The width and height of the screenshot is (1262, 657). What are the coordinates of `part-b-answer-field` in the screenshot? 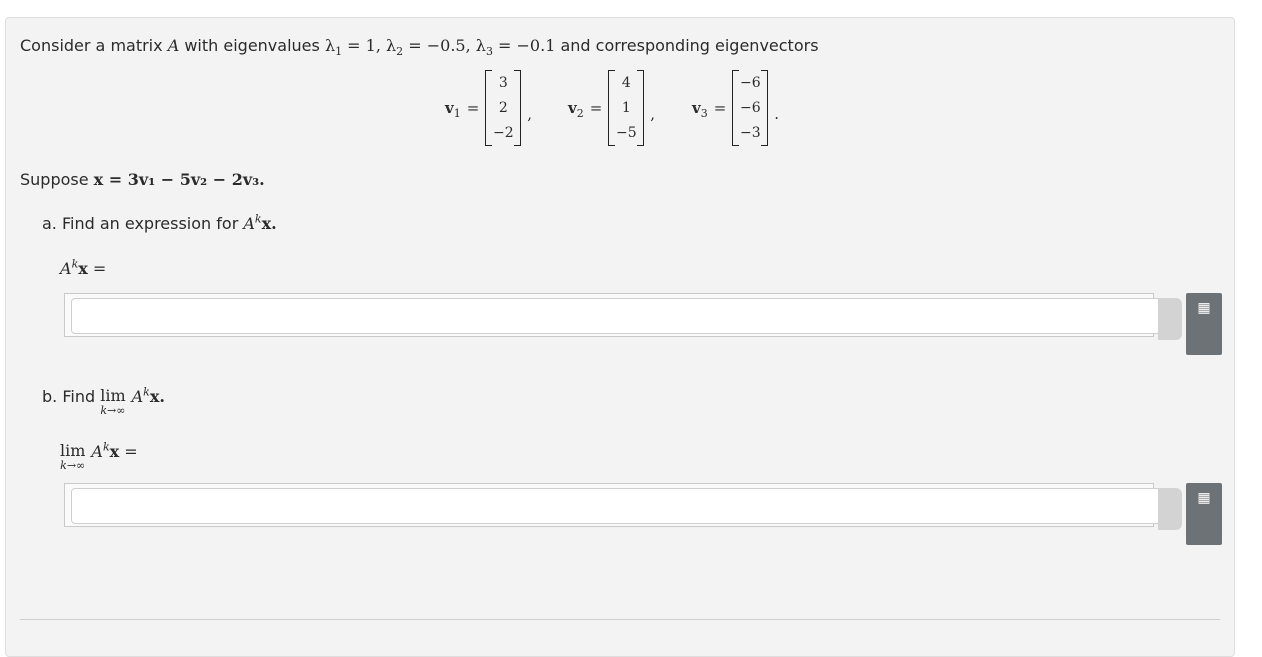 It's located at (612, 505).